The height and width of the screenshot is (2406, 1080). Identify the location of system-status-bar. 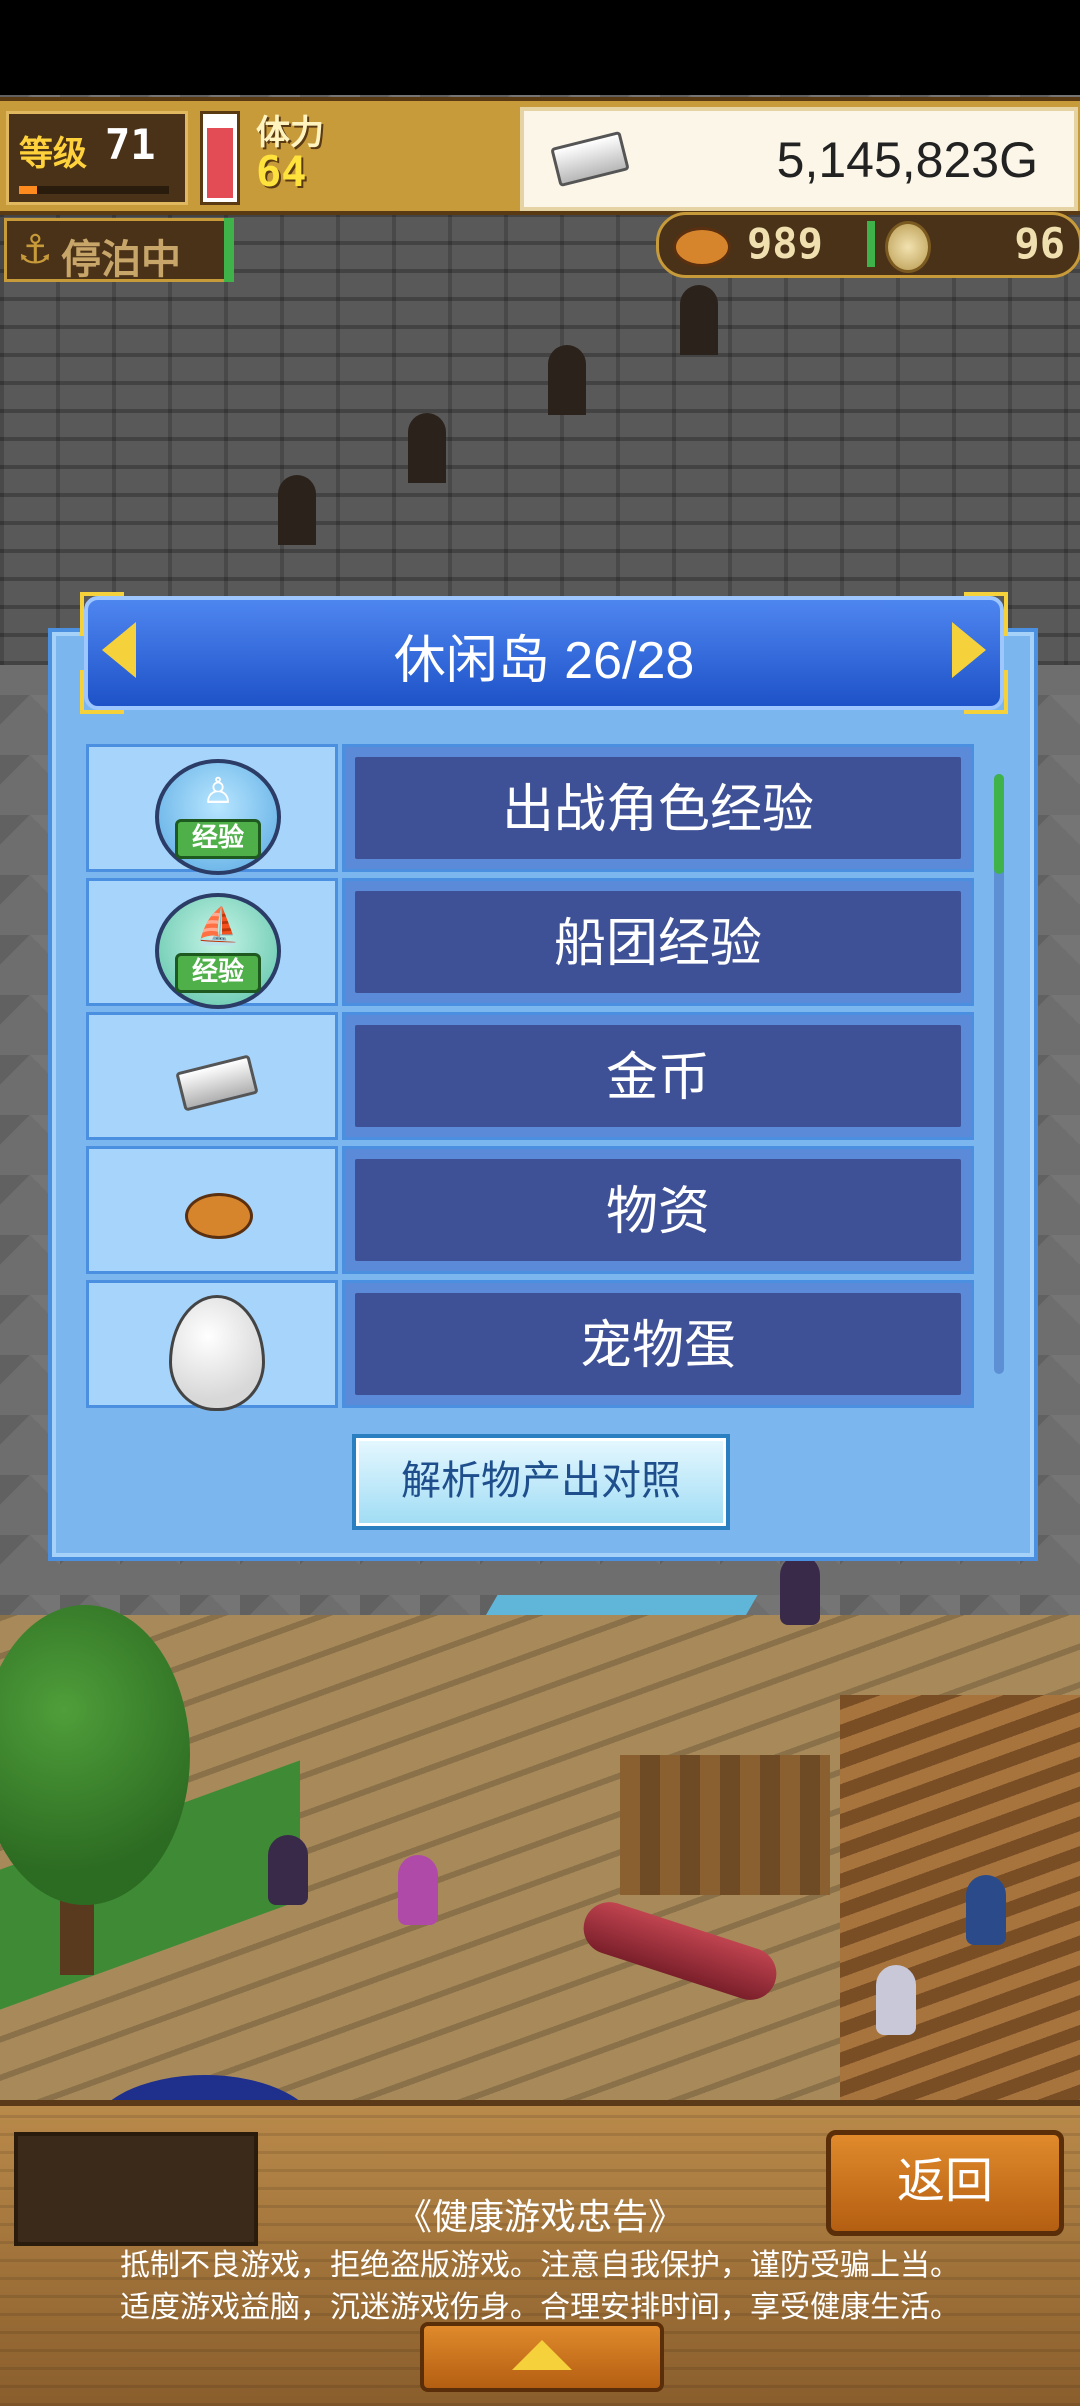
(540, 47).